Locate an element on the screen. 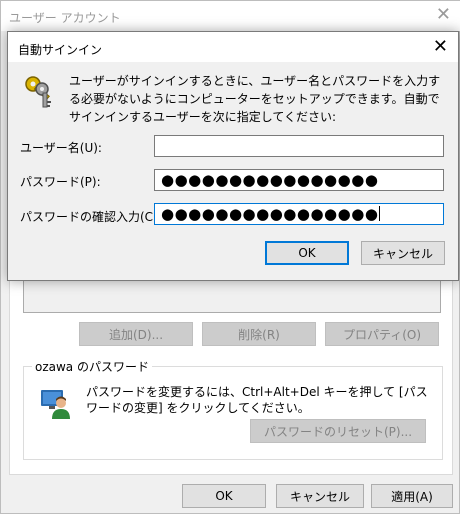 The width and height of the screenshot is (460, 514). cancel-button: キャンセル is located at coordinates (403, 253).